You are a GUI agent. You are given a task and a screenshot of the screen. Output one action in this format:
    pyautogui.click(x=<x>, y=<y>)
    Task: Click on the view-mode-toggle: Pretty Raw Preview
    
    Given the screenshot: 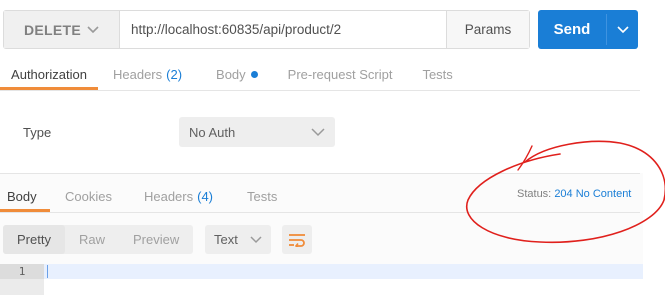 What is the action you would take?
    pyautogui.click(x=98, y=239)
    